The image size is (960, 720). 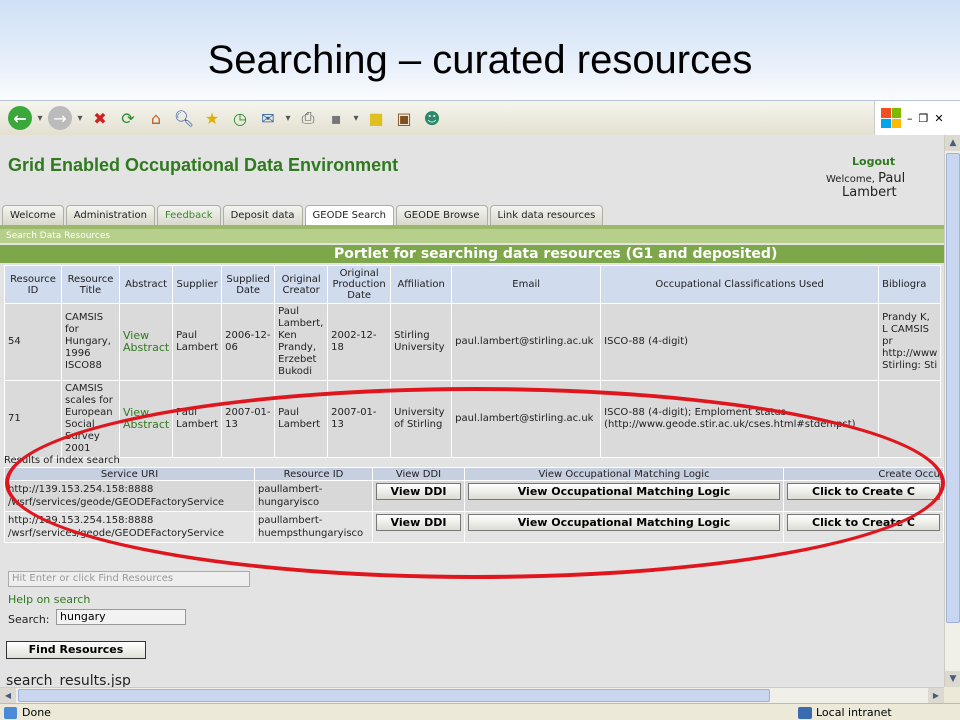 What do you see at coordinates (100, 118) in the screenshot?
I see `stop-icon: ✖` at bounding box center [100, 118].